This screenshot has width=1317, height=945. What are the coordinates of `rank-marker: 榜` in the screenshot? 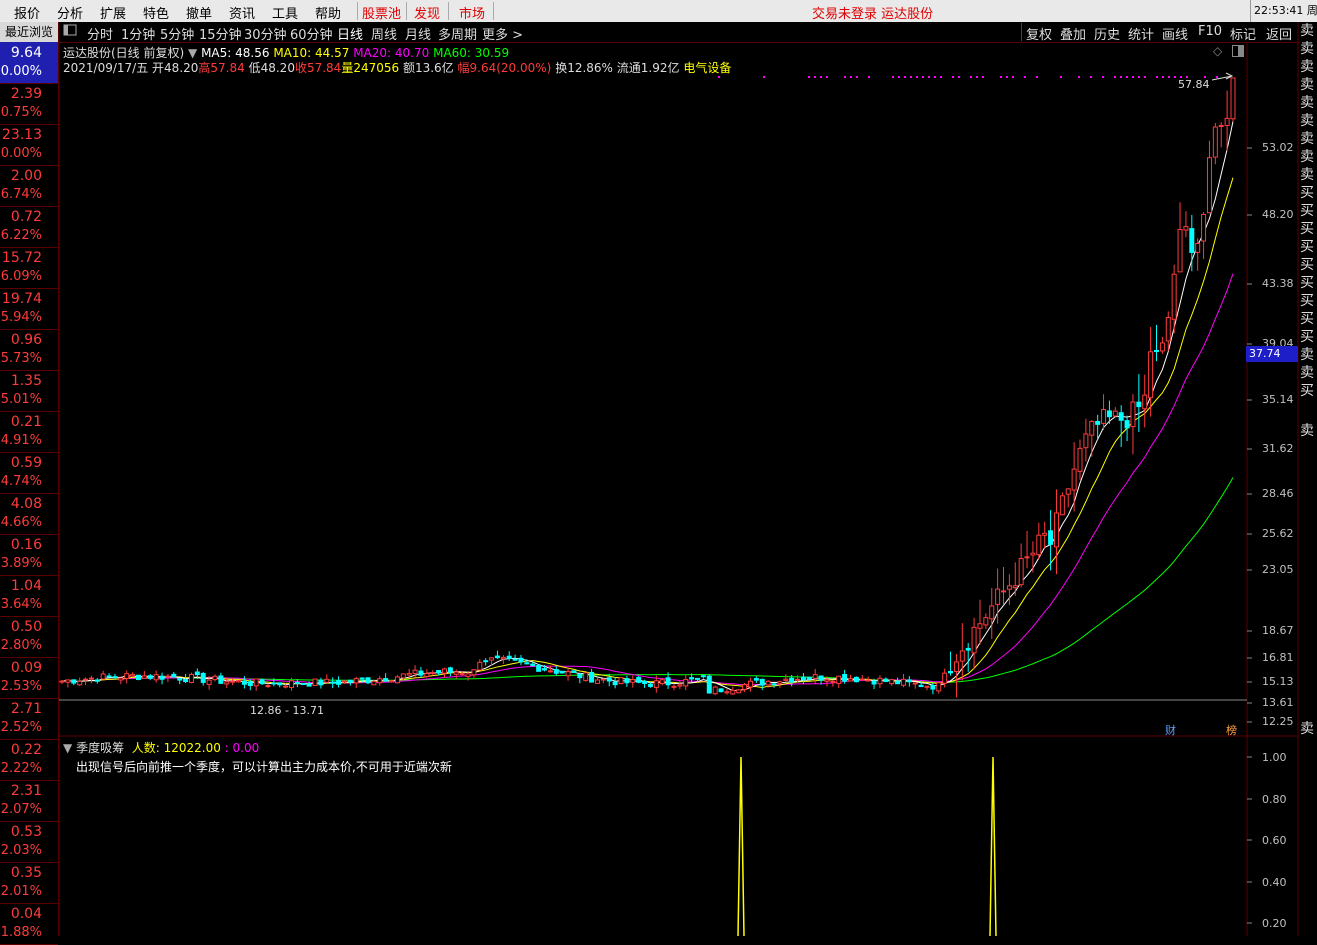 It's located at (1231, 730).